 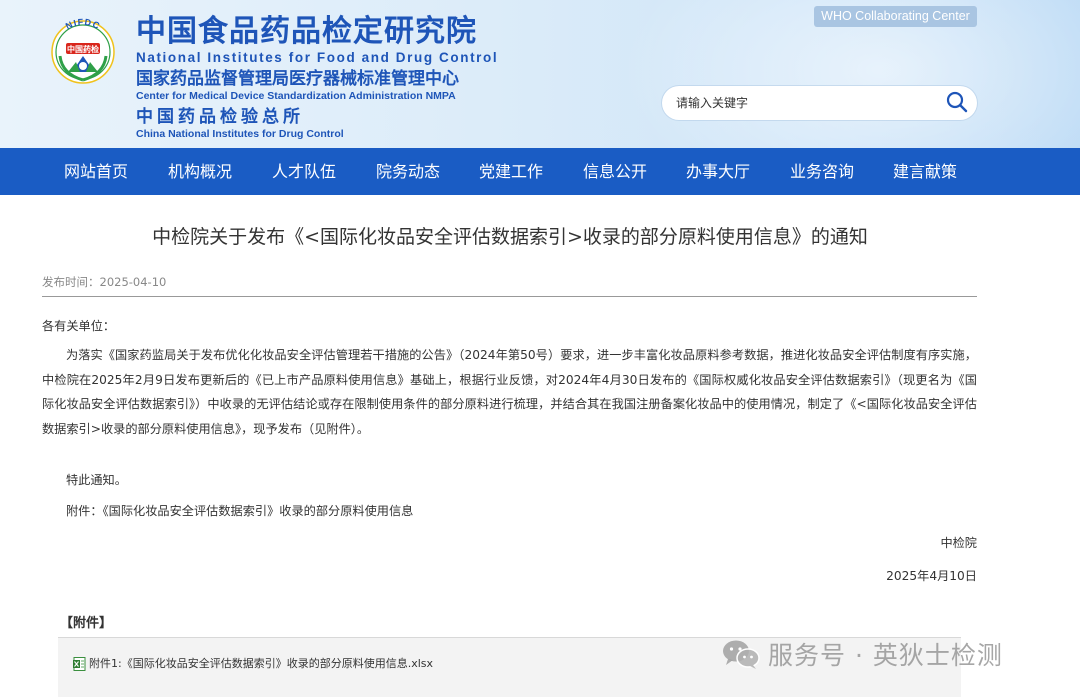 I want to click on search-input, so click(x=801, y=103).